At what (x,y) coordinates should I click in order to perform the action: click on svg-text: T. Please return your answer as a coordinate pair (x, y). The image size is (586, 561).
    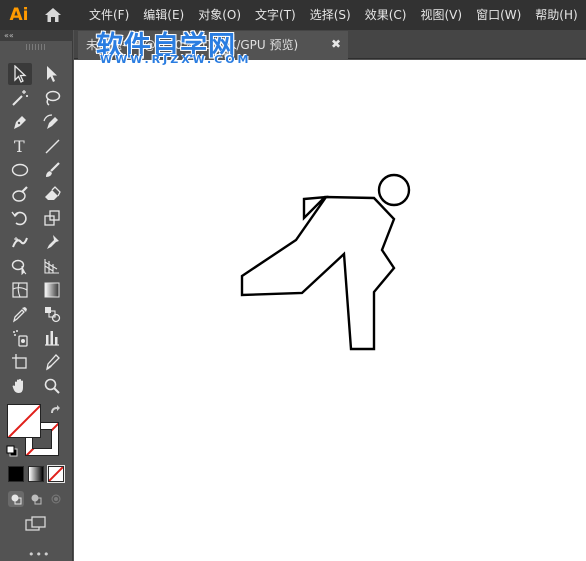
    Looking at the image, I should click on (19, 146).